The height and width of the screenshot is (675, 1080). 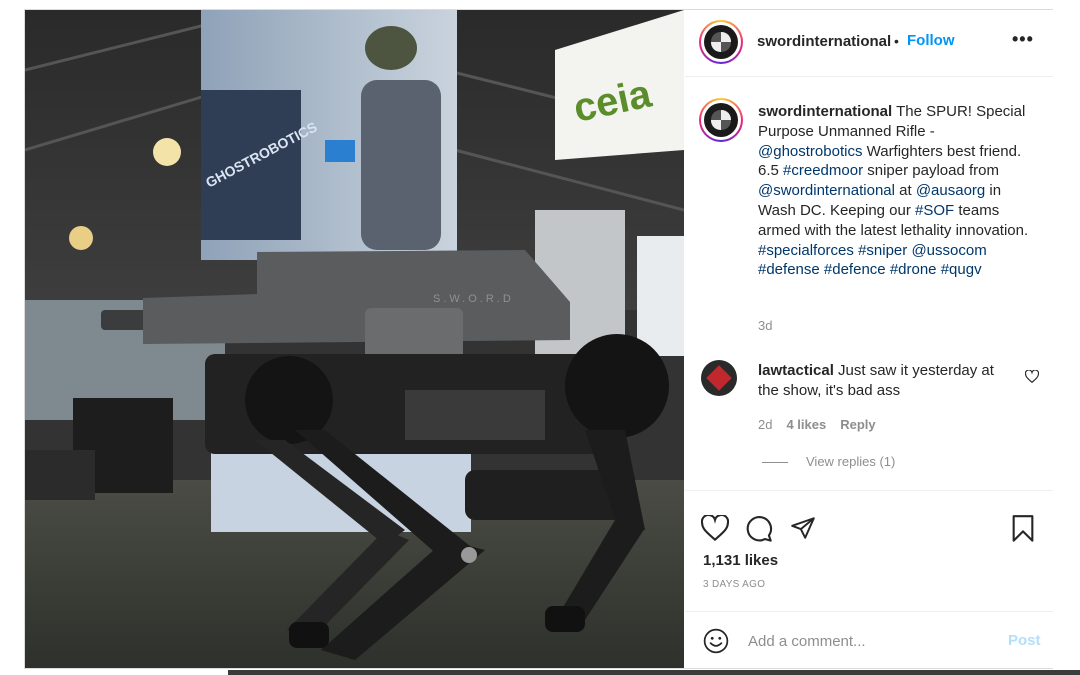 I want to click on post-date: 3 DAYS AGO, so click(x=734, y=584).